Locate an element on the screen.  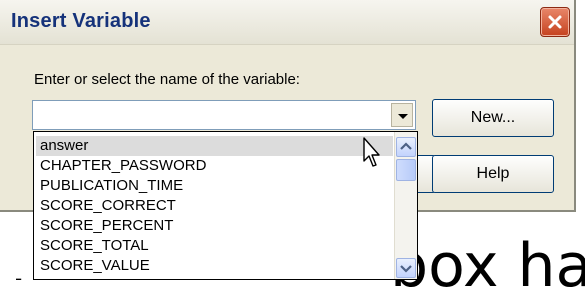
scroll-up-icon is located at coordinates (406, 146).